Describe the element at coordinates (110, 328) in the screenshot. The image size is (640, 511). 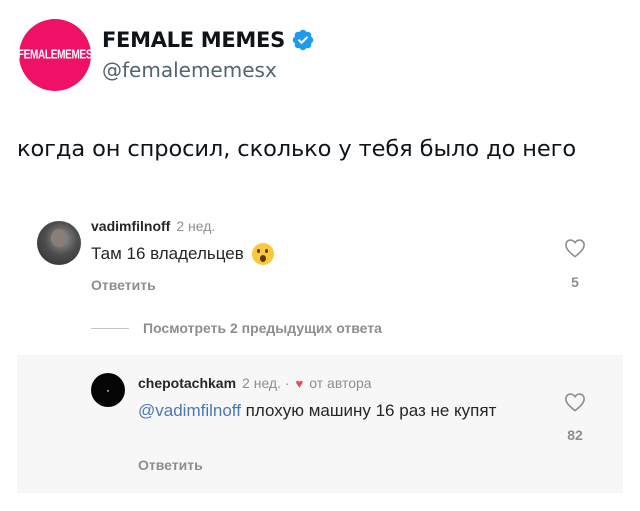
I see `divider-line` at that location.